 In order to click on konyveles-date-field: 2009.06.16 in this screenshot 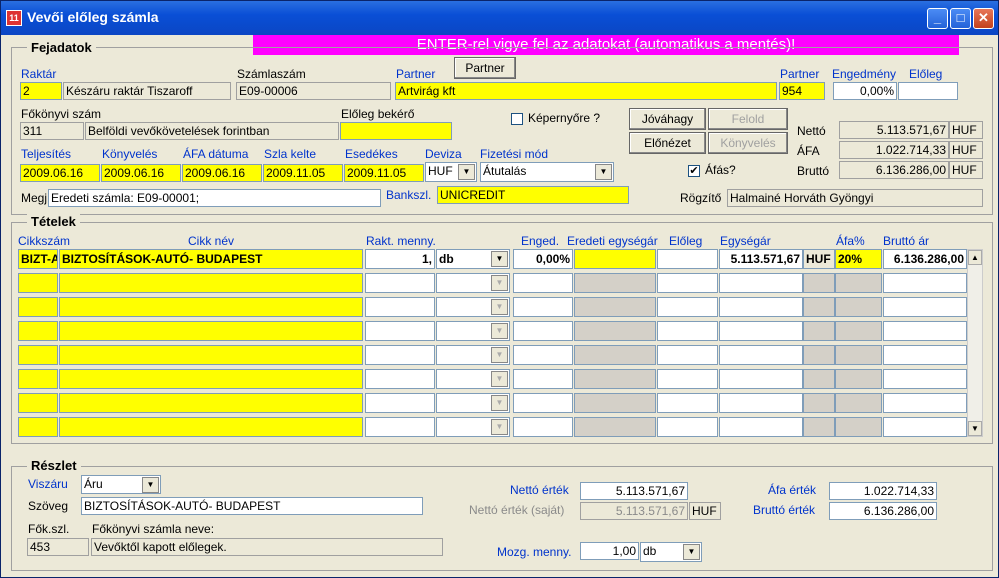, I will do `click(141, 173)`.